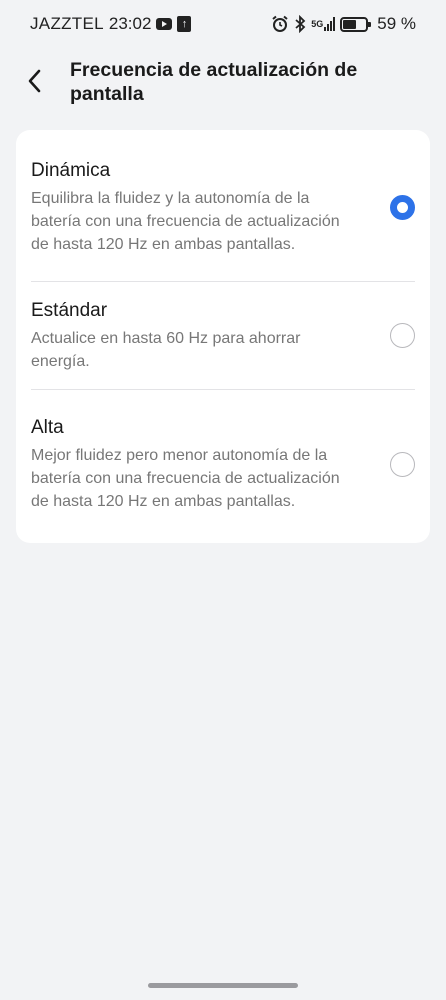  Describe the element at coordinates (300, 24) in the screenshot. I see `bluetooth-icon` at that location.